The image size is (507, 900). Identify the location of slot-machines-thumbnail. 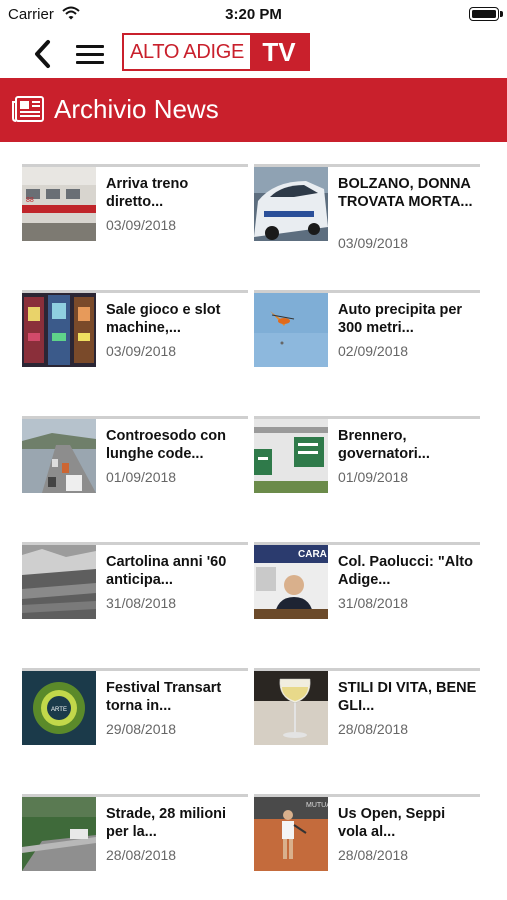
(59, 330).